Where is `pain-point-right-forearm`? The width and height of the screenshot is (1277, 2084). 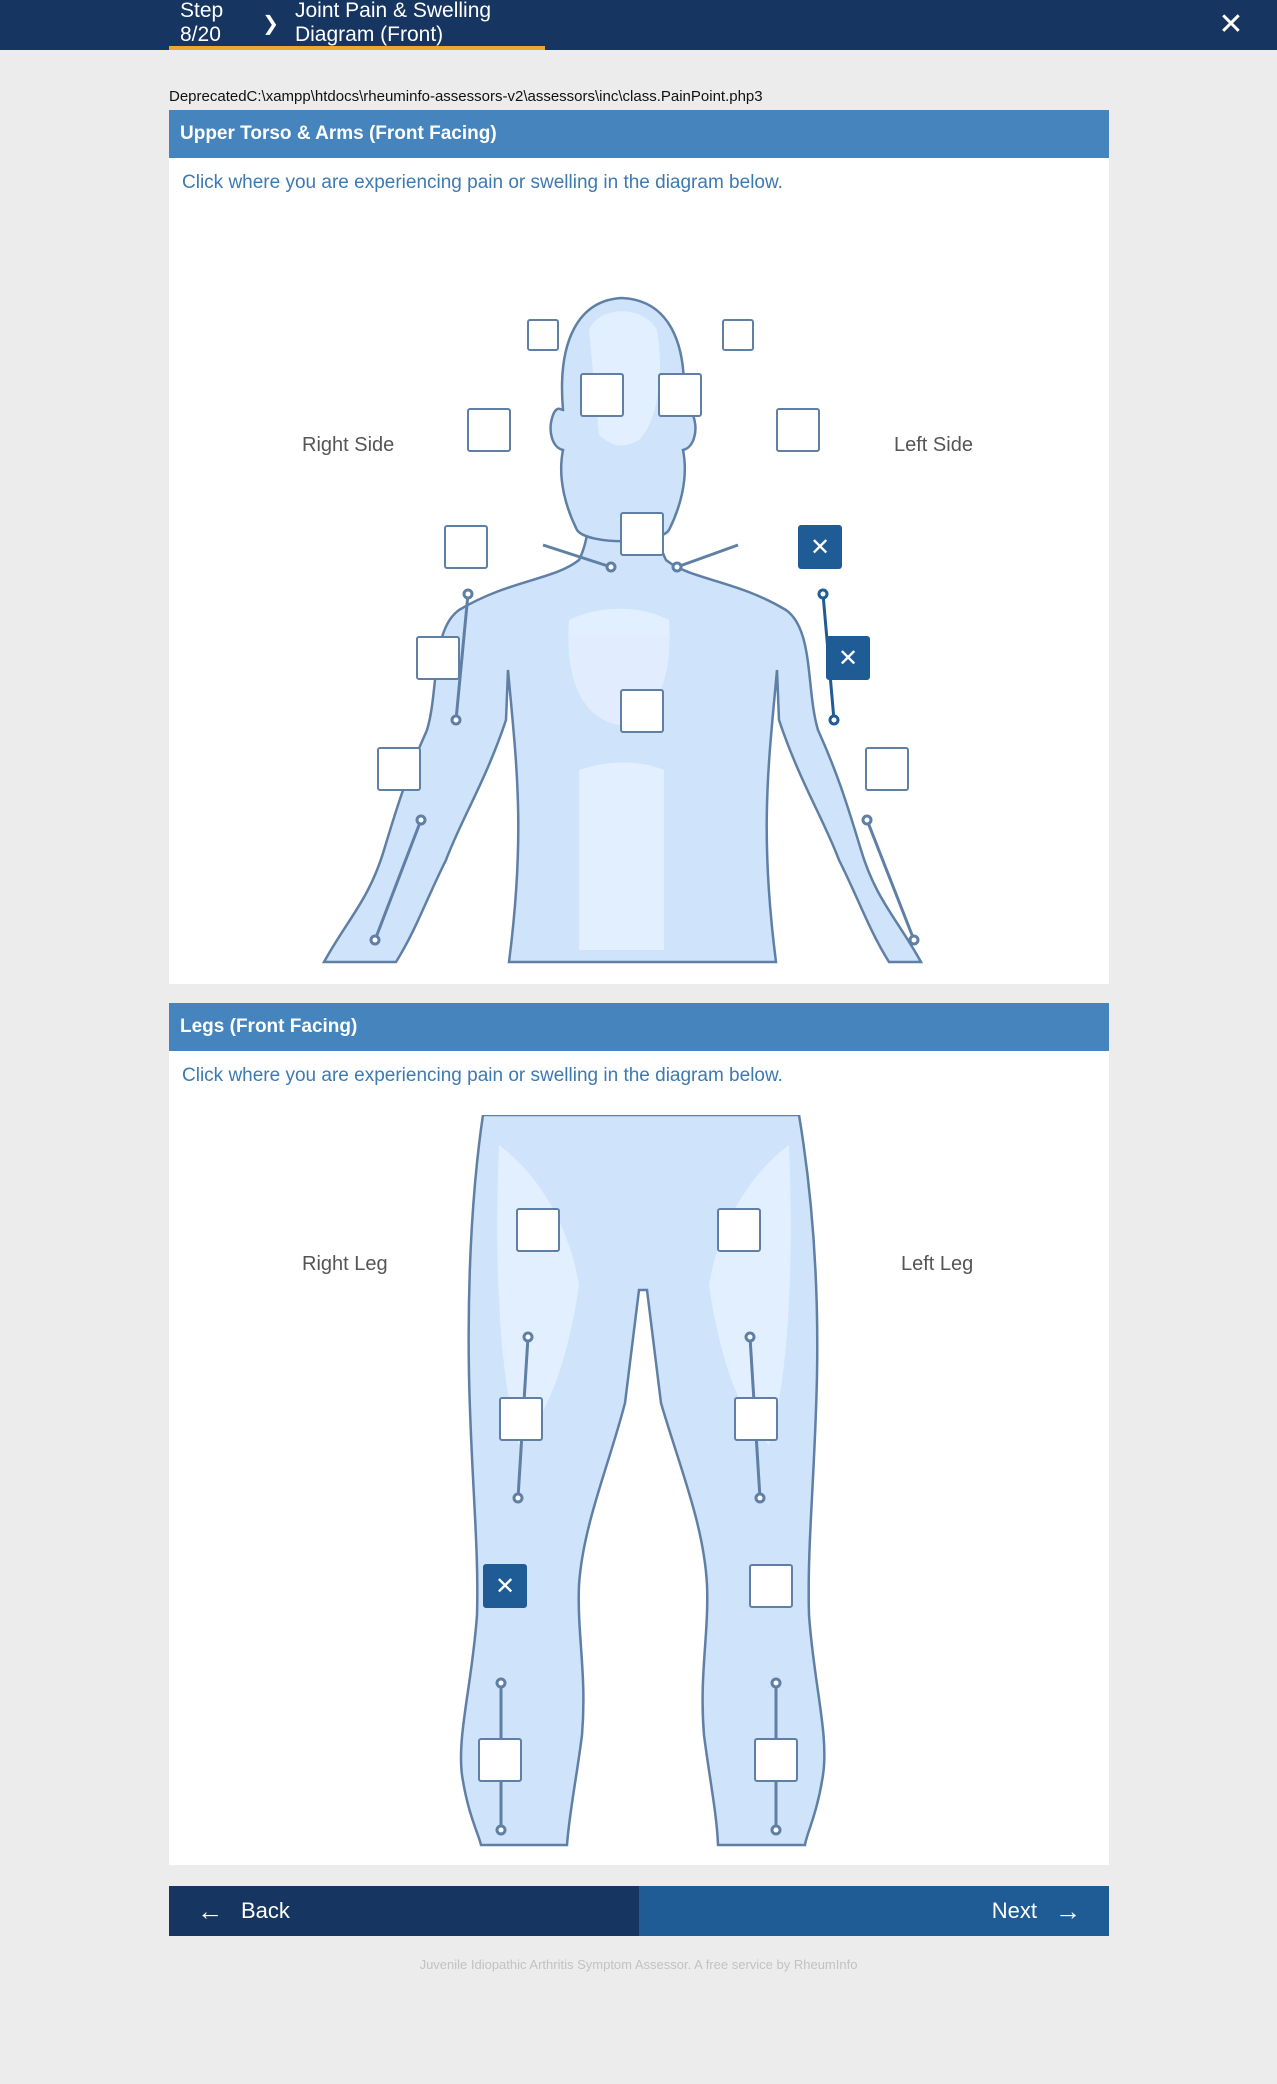 pain-point-right-forearm is located at coordinates (399, 769).